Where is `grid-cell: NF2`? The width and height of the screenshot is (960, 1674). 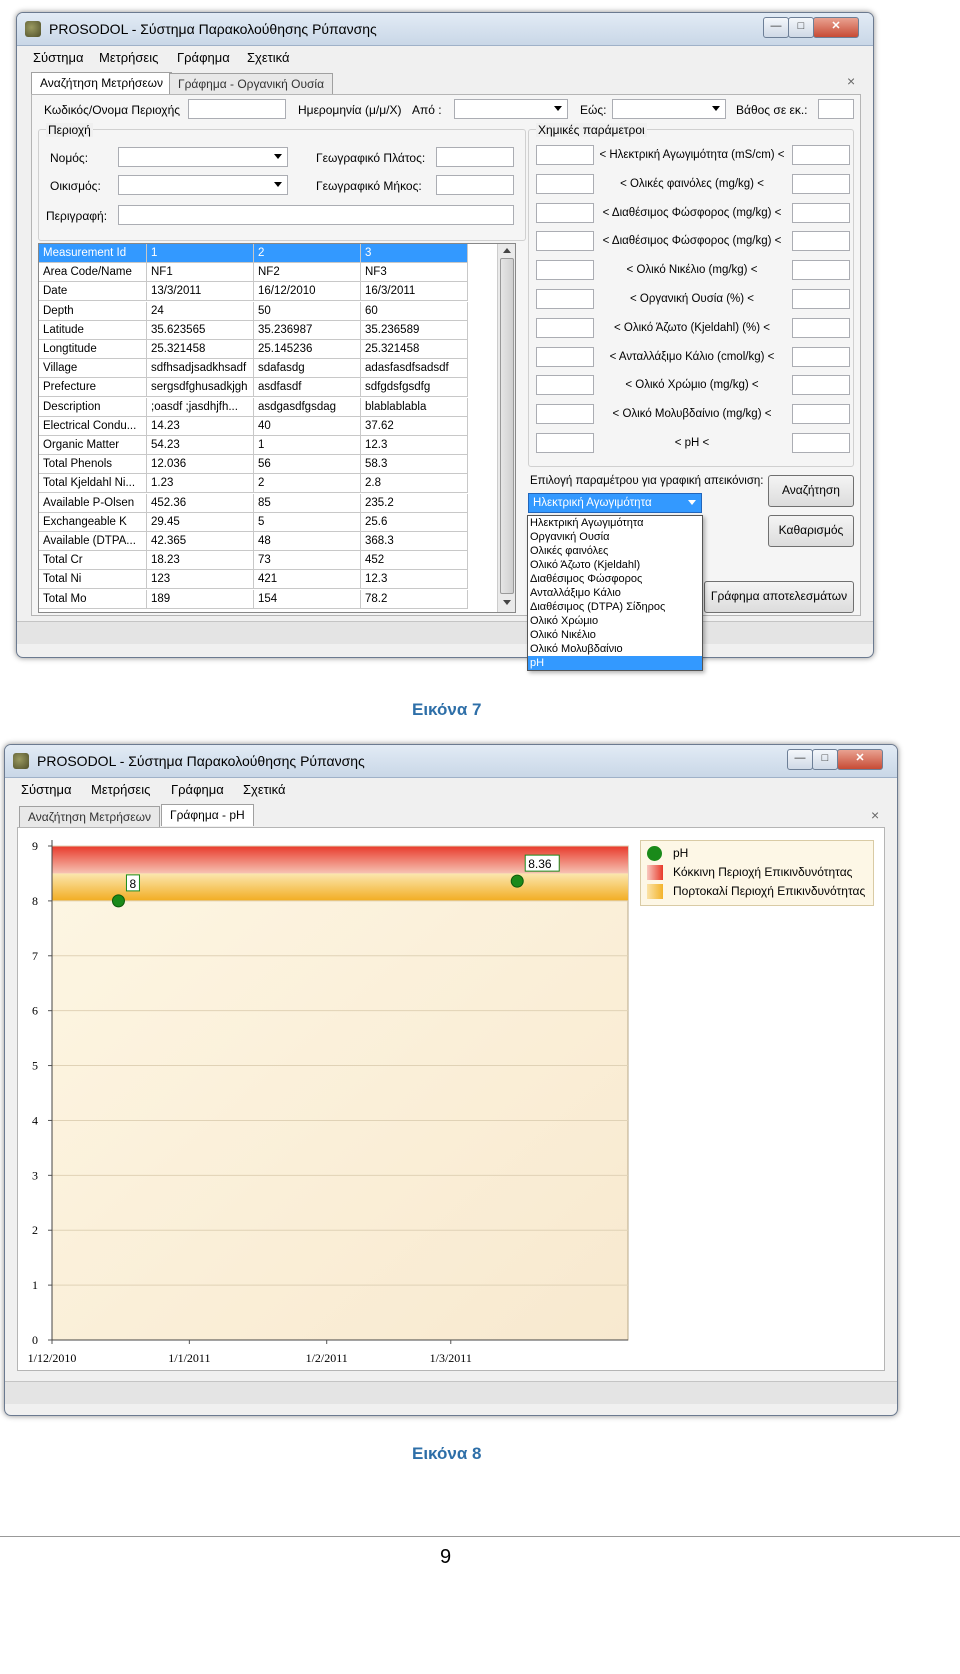
grid-cell: NF2 is located at coordinates (307, 273).